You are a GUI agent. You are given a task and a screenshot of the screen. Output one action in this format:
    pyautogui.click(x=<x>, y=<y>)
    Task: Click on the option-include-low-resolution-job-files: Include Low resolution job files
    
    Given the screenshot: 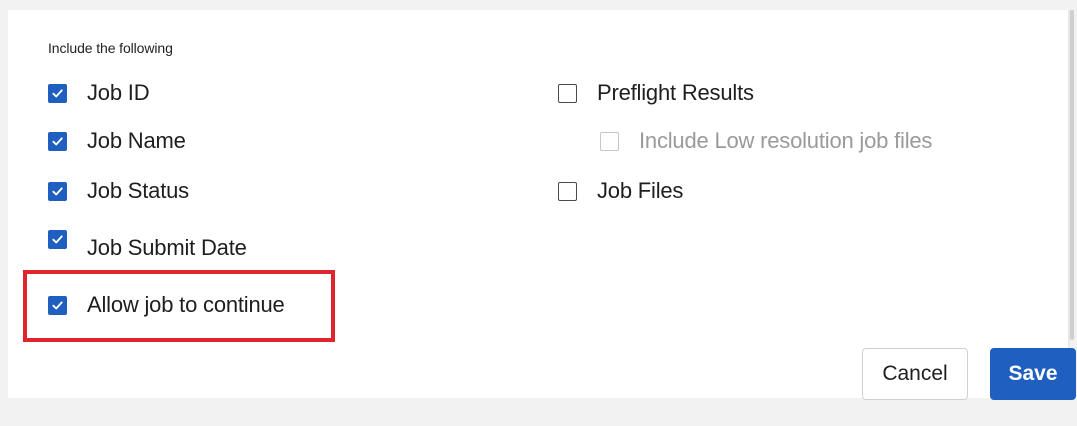 What is the action you would take?
    pyautogui.click(x=766, y=141)
    